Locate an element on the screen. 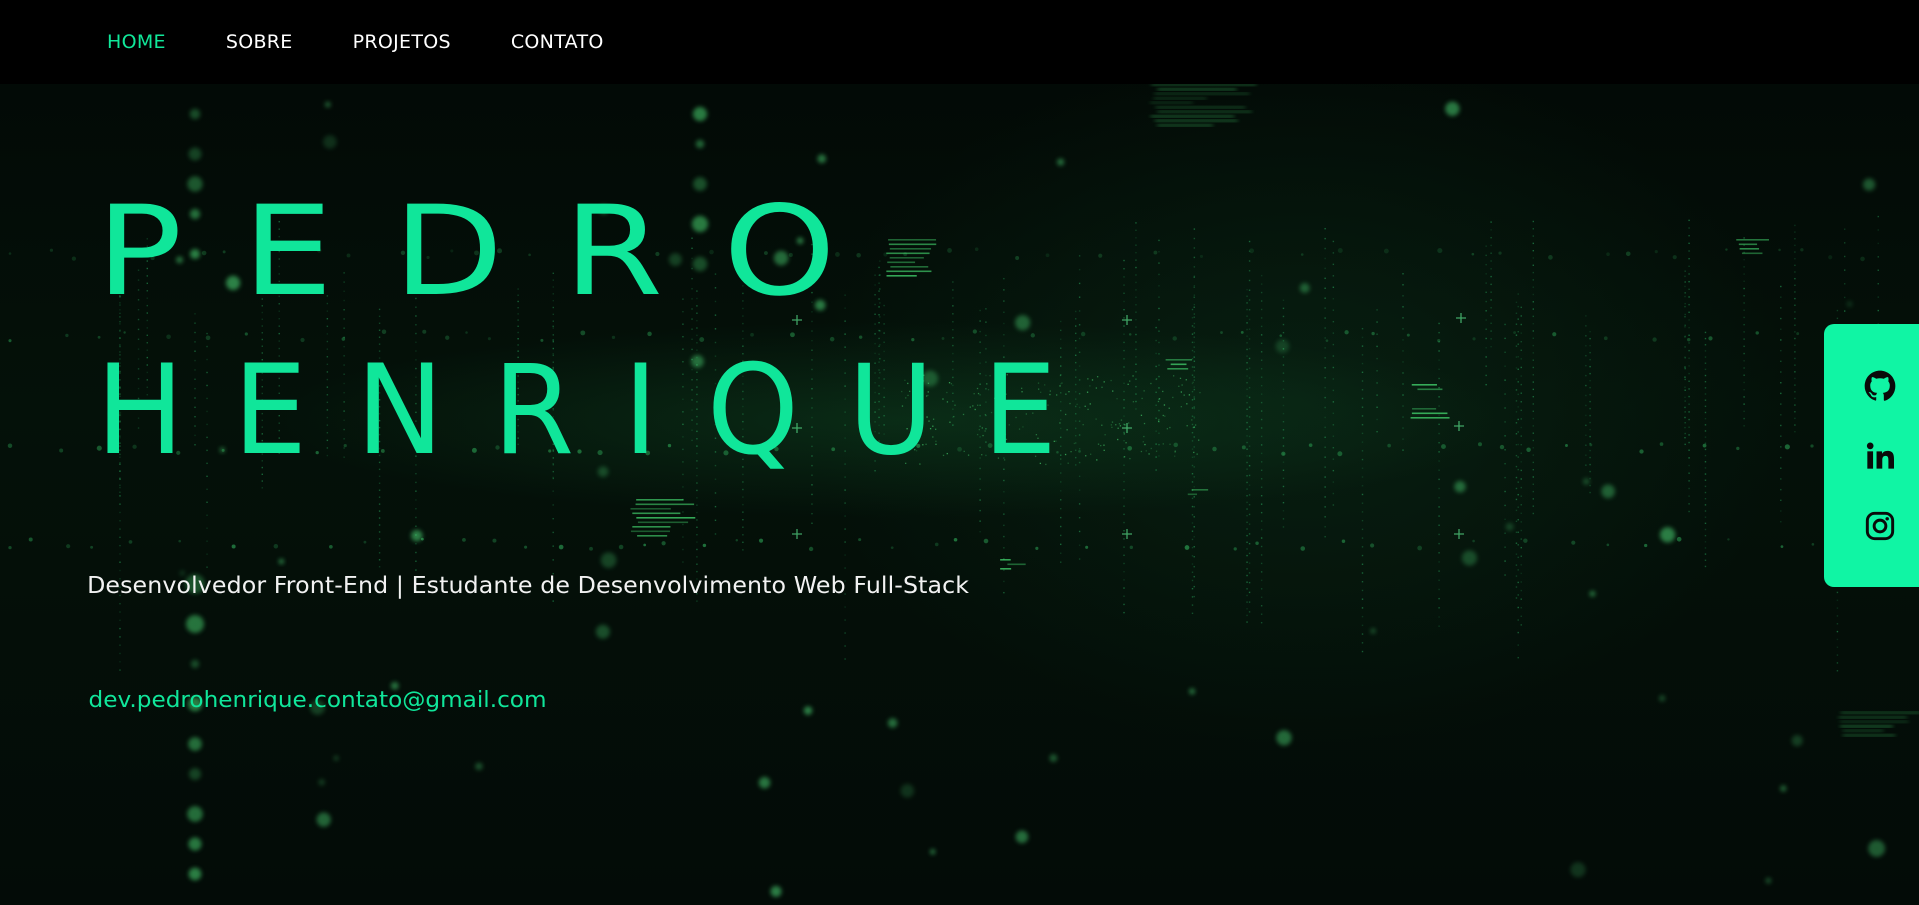 This screenshot has height=905, width=1919. top-navigation: HOME SOBRE PROJETOS CONTATO is located at coordinates (959, 42).